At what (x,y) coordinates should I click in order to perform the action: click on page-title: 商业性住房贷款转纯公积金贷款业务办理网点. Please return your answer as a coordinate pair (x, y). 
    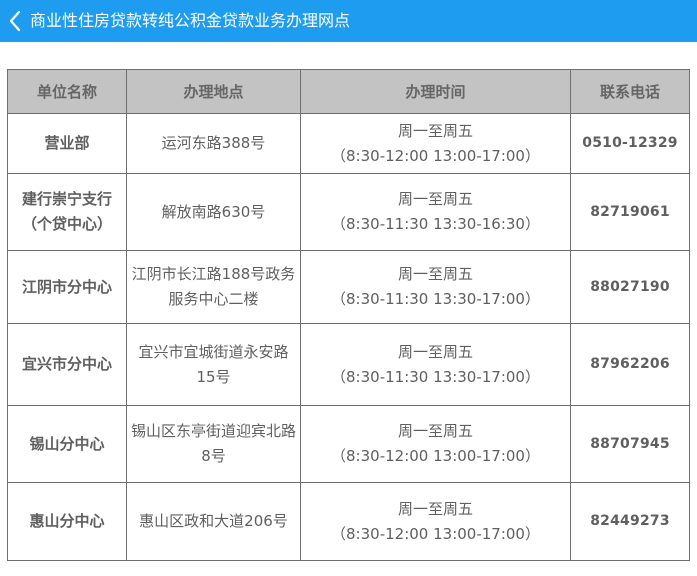
    Looking at the image, I should click on (190, 20).